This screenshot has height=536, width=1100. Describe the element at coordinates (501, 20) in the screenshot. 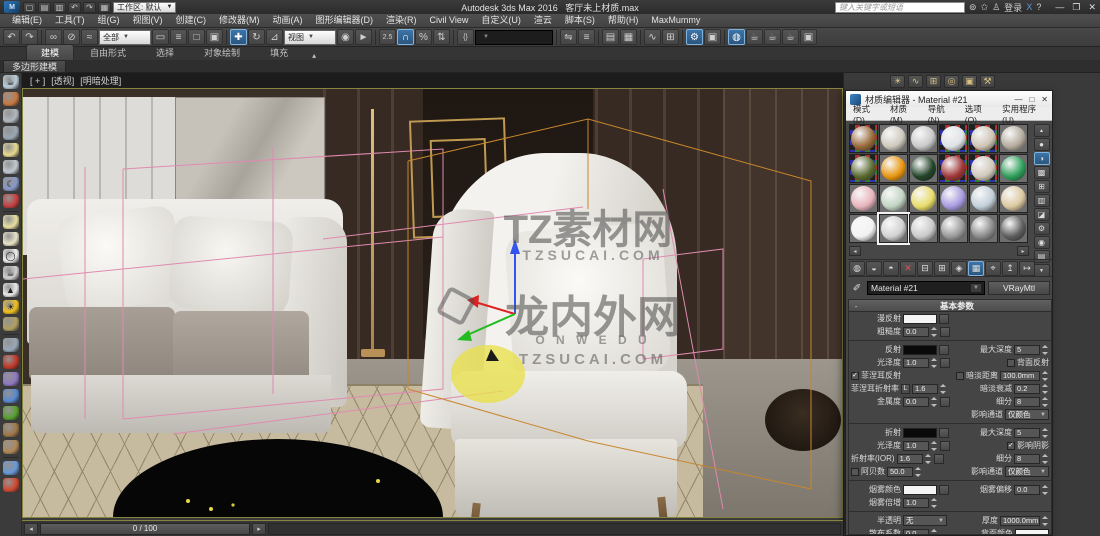

I see `menu-customize: 自定义(U)` at that location.